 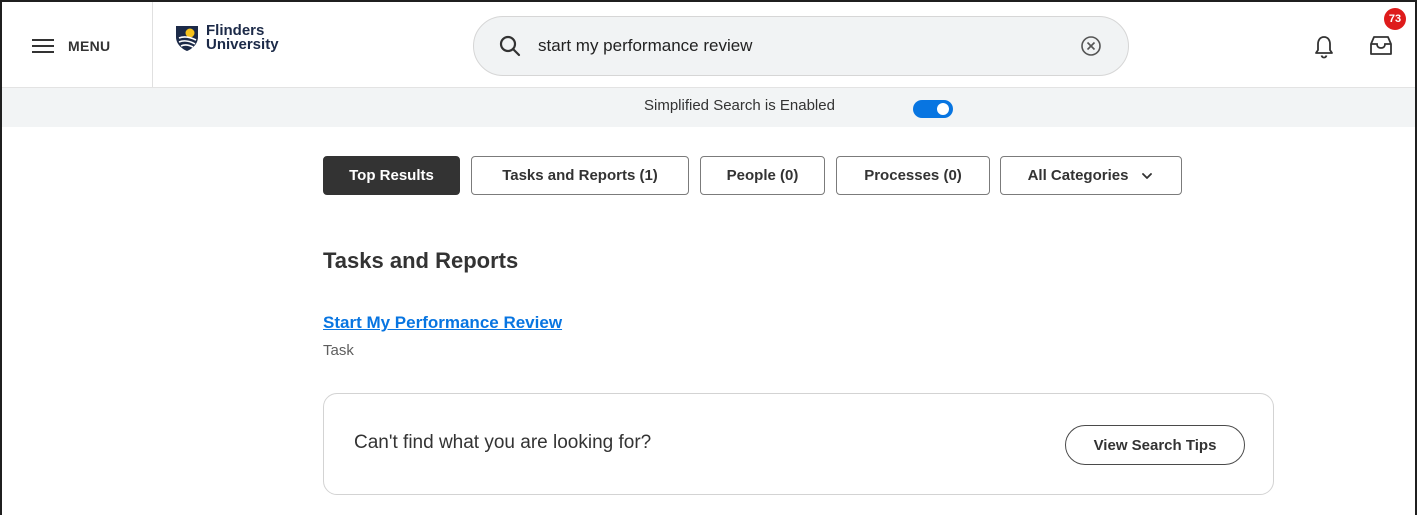 I want to click on menu-label: MENU, so click(x=89, y=46).